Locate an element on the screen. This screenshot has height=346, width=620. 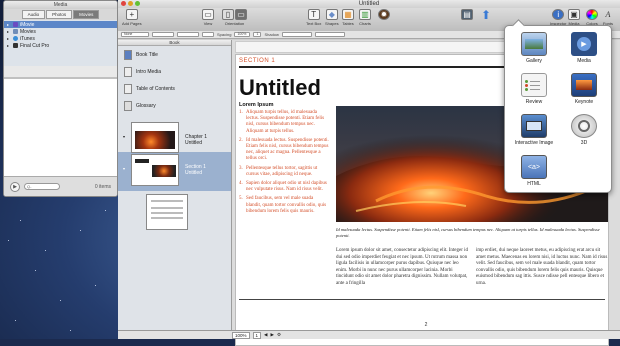
thumb-line is located at coordinates (167, 213).